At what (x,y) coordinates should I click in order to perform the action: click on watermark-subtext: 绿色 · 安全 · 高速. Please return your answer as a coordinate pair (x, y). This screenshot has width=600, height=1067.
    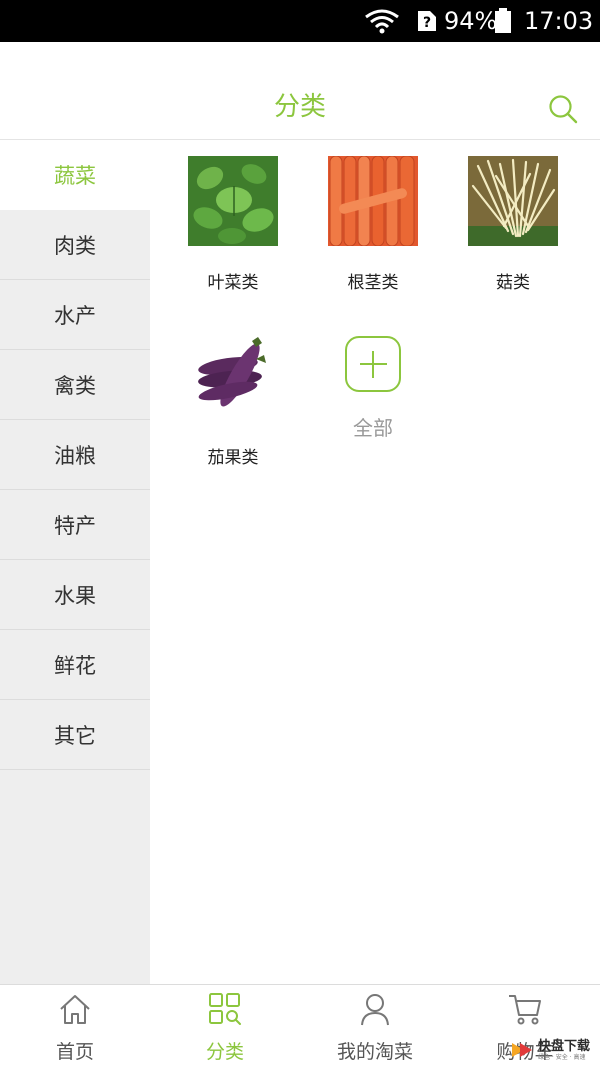
    Looking at the image, I should click on (562, 1057).